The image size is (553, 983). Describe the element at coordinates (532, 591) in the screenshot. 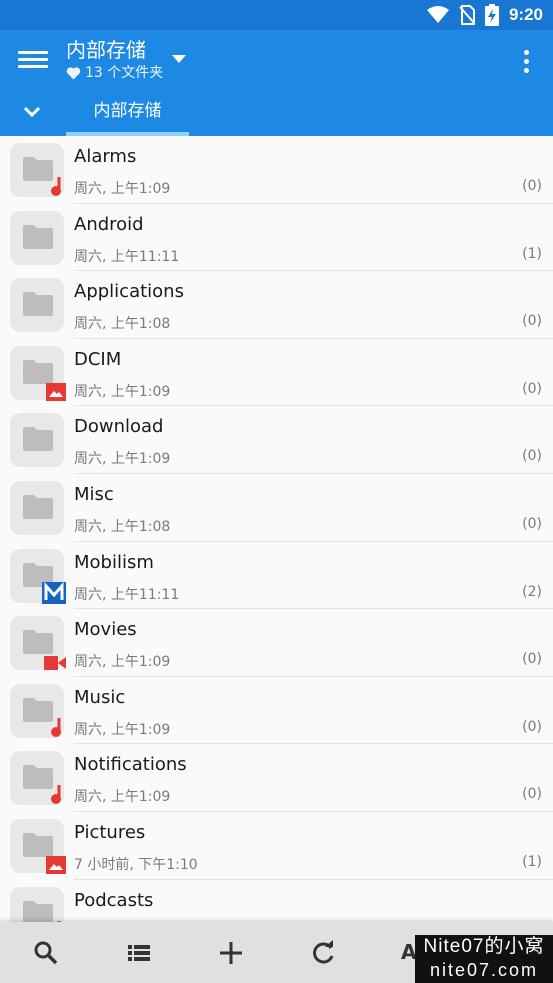

I see `folder-item-count: (2)` at that location.